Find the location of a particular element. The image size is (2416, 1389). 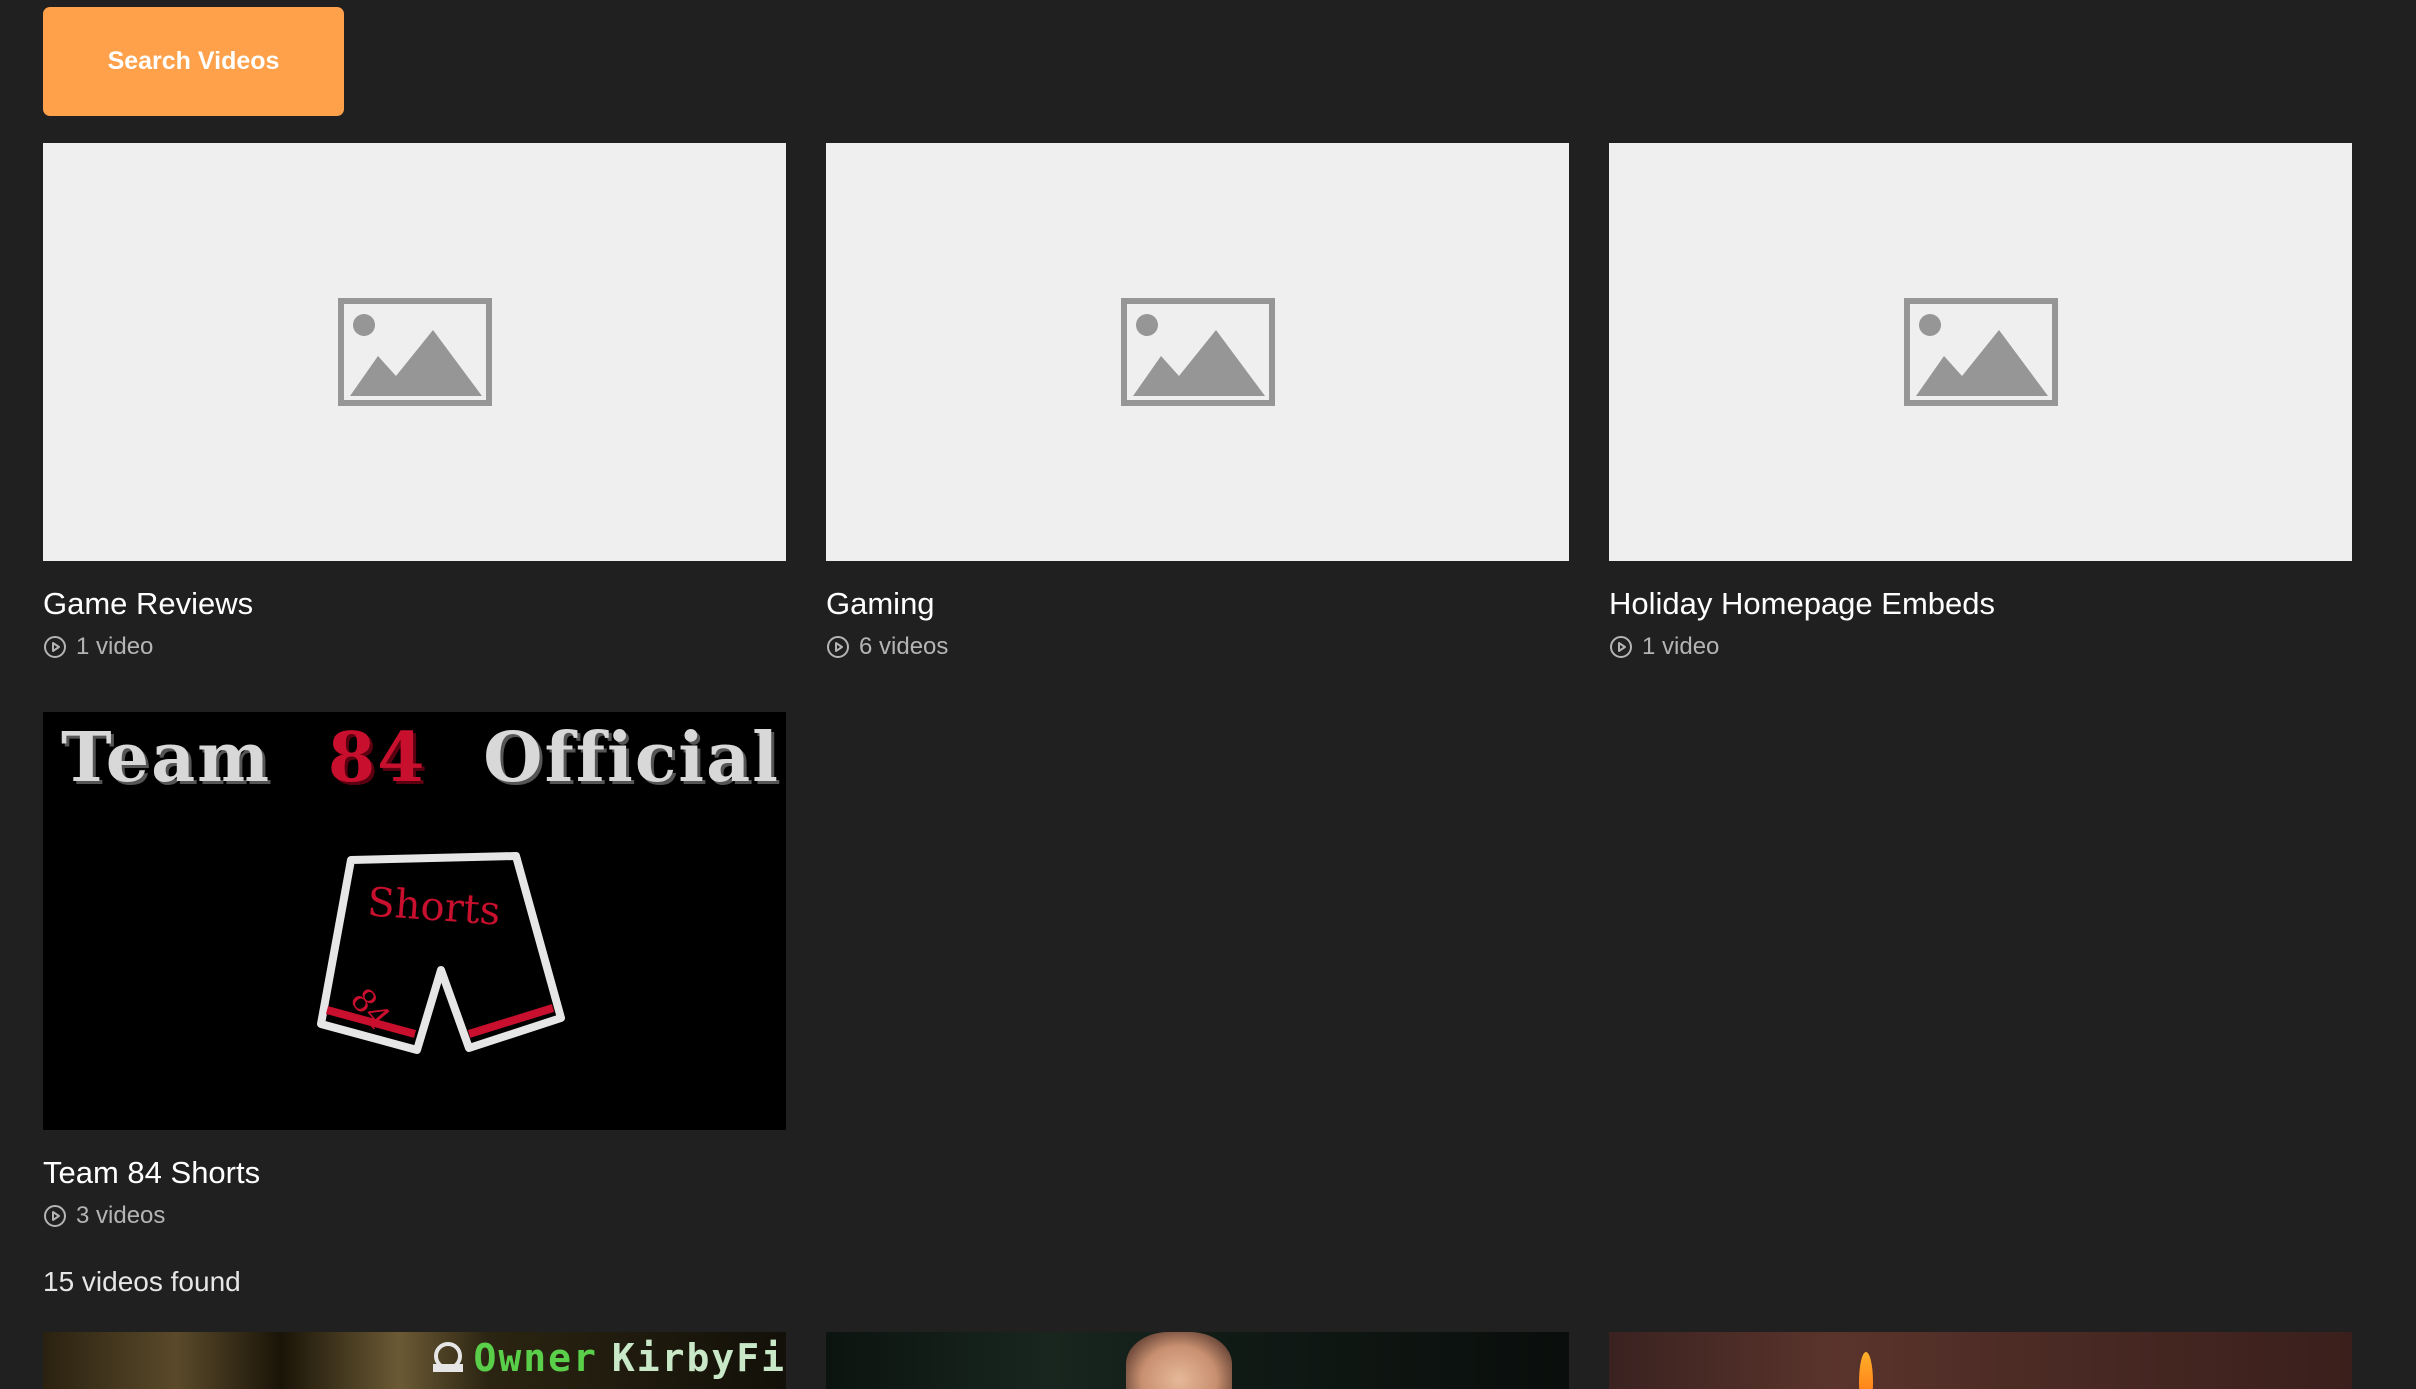

playlist-card-game-reviews: Game Reviews 1 video is located at coordinates (414, 427).